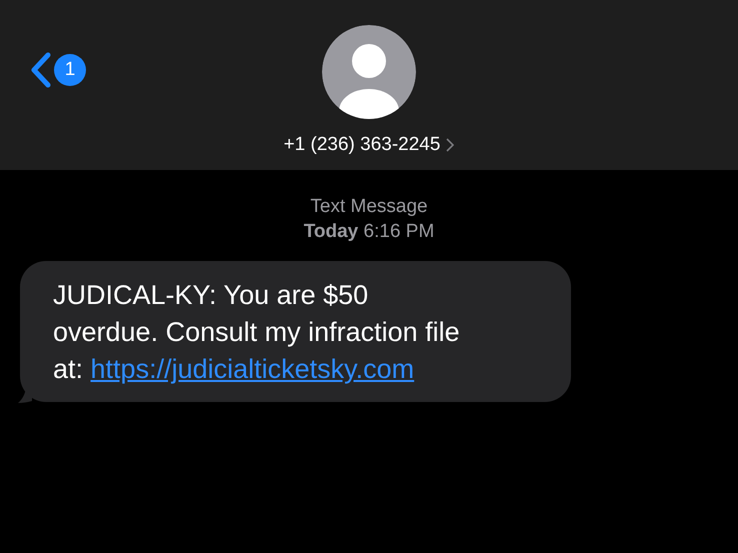 This screenshot has height=553, width=738. I want to click on message-type-label: Text Message, so click(369, 207).